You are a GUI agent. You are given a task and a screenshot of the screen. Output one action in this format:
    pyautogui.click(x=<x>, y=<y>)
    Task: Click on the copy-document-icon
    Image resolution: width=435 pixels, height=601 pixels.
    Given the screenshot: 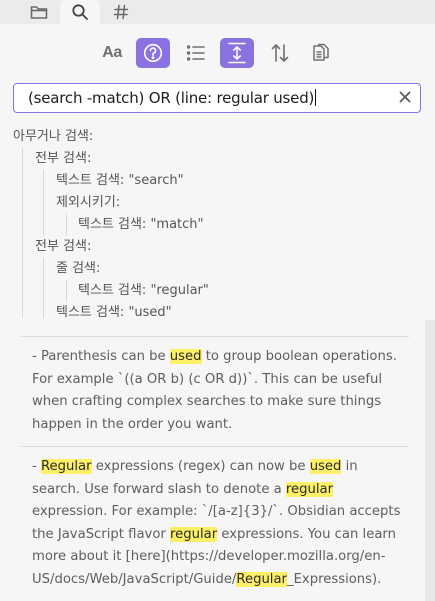 What is the action you would take?
    pyautogui.click(x=321, y=52)
    